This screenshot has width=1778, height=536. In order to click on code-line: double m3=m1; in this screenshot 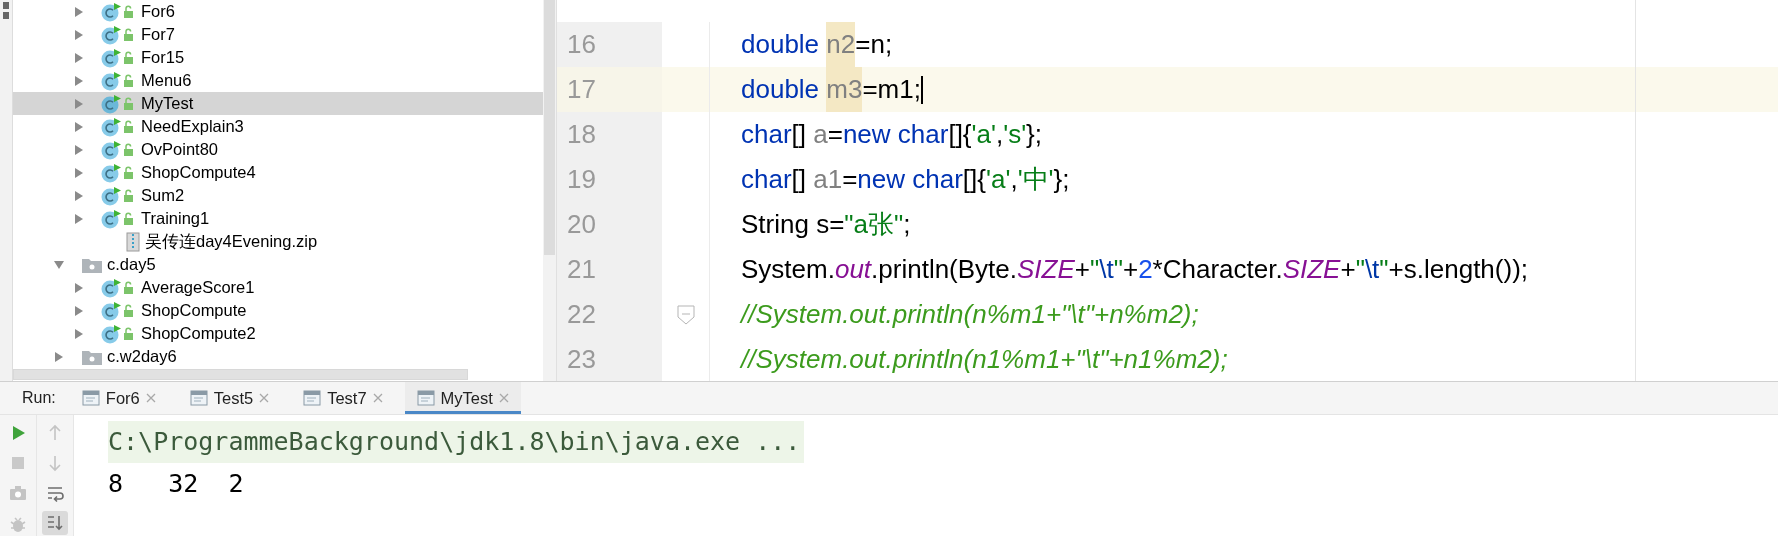, I will do `click(832, 89)`.